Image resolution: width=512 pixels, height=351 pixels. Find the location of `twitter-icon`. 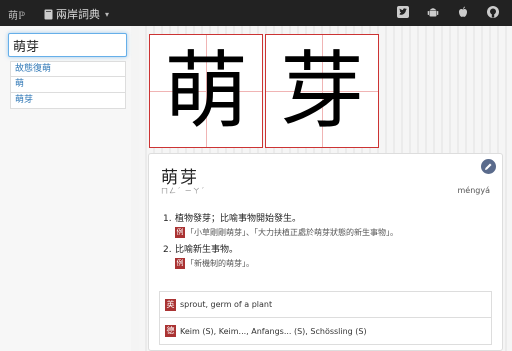

twitter-icon is located at coordinates (403, 12).